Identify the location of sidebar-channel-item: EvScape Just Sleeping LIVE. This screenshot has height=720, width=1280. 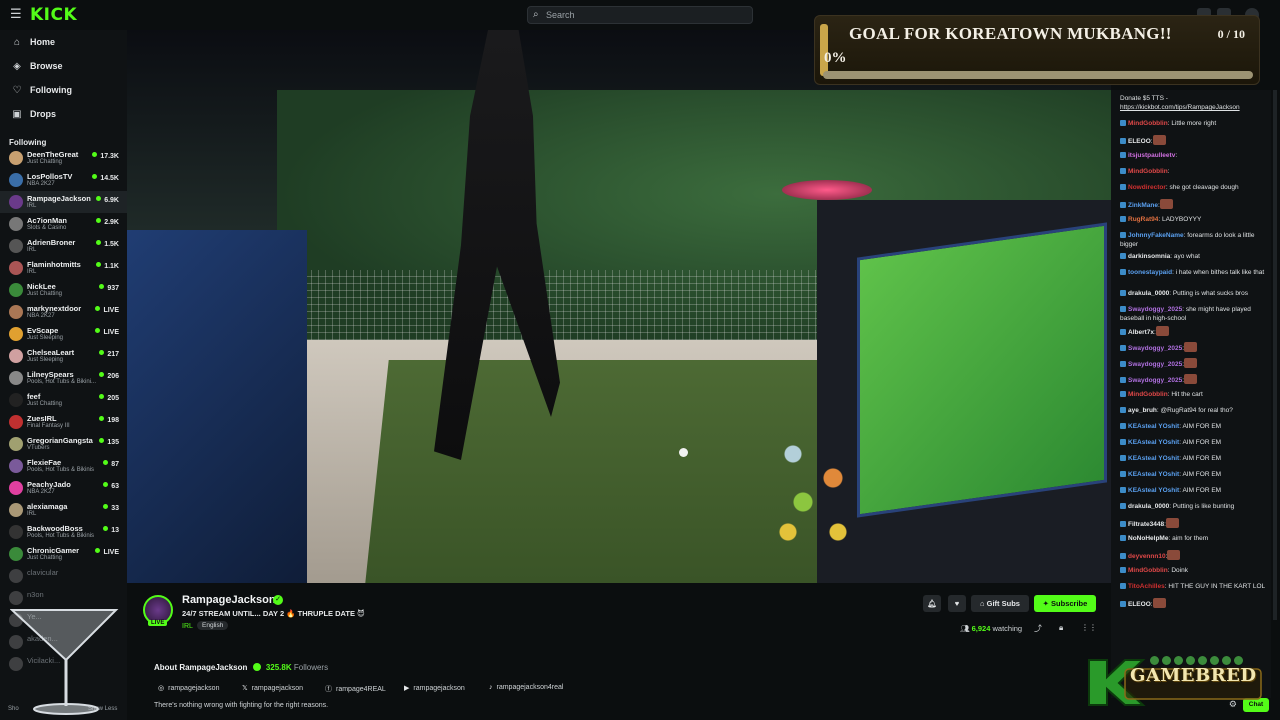
(63, 334).